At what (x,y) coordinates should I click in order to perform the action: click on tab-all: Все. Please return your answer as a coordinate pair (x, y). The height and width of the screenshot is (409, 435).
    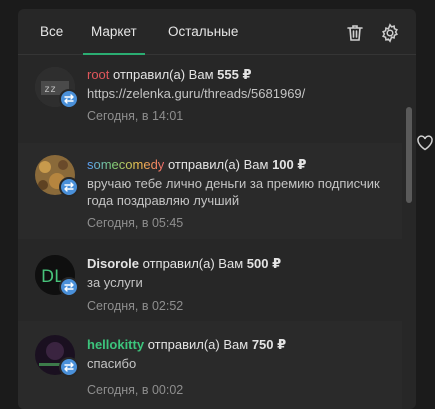
    Looking at the image, I should click on (51, 31).